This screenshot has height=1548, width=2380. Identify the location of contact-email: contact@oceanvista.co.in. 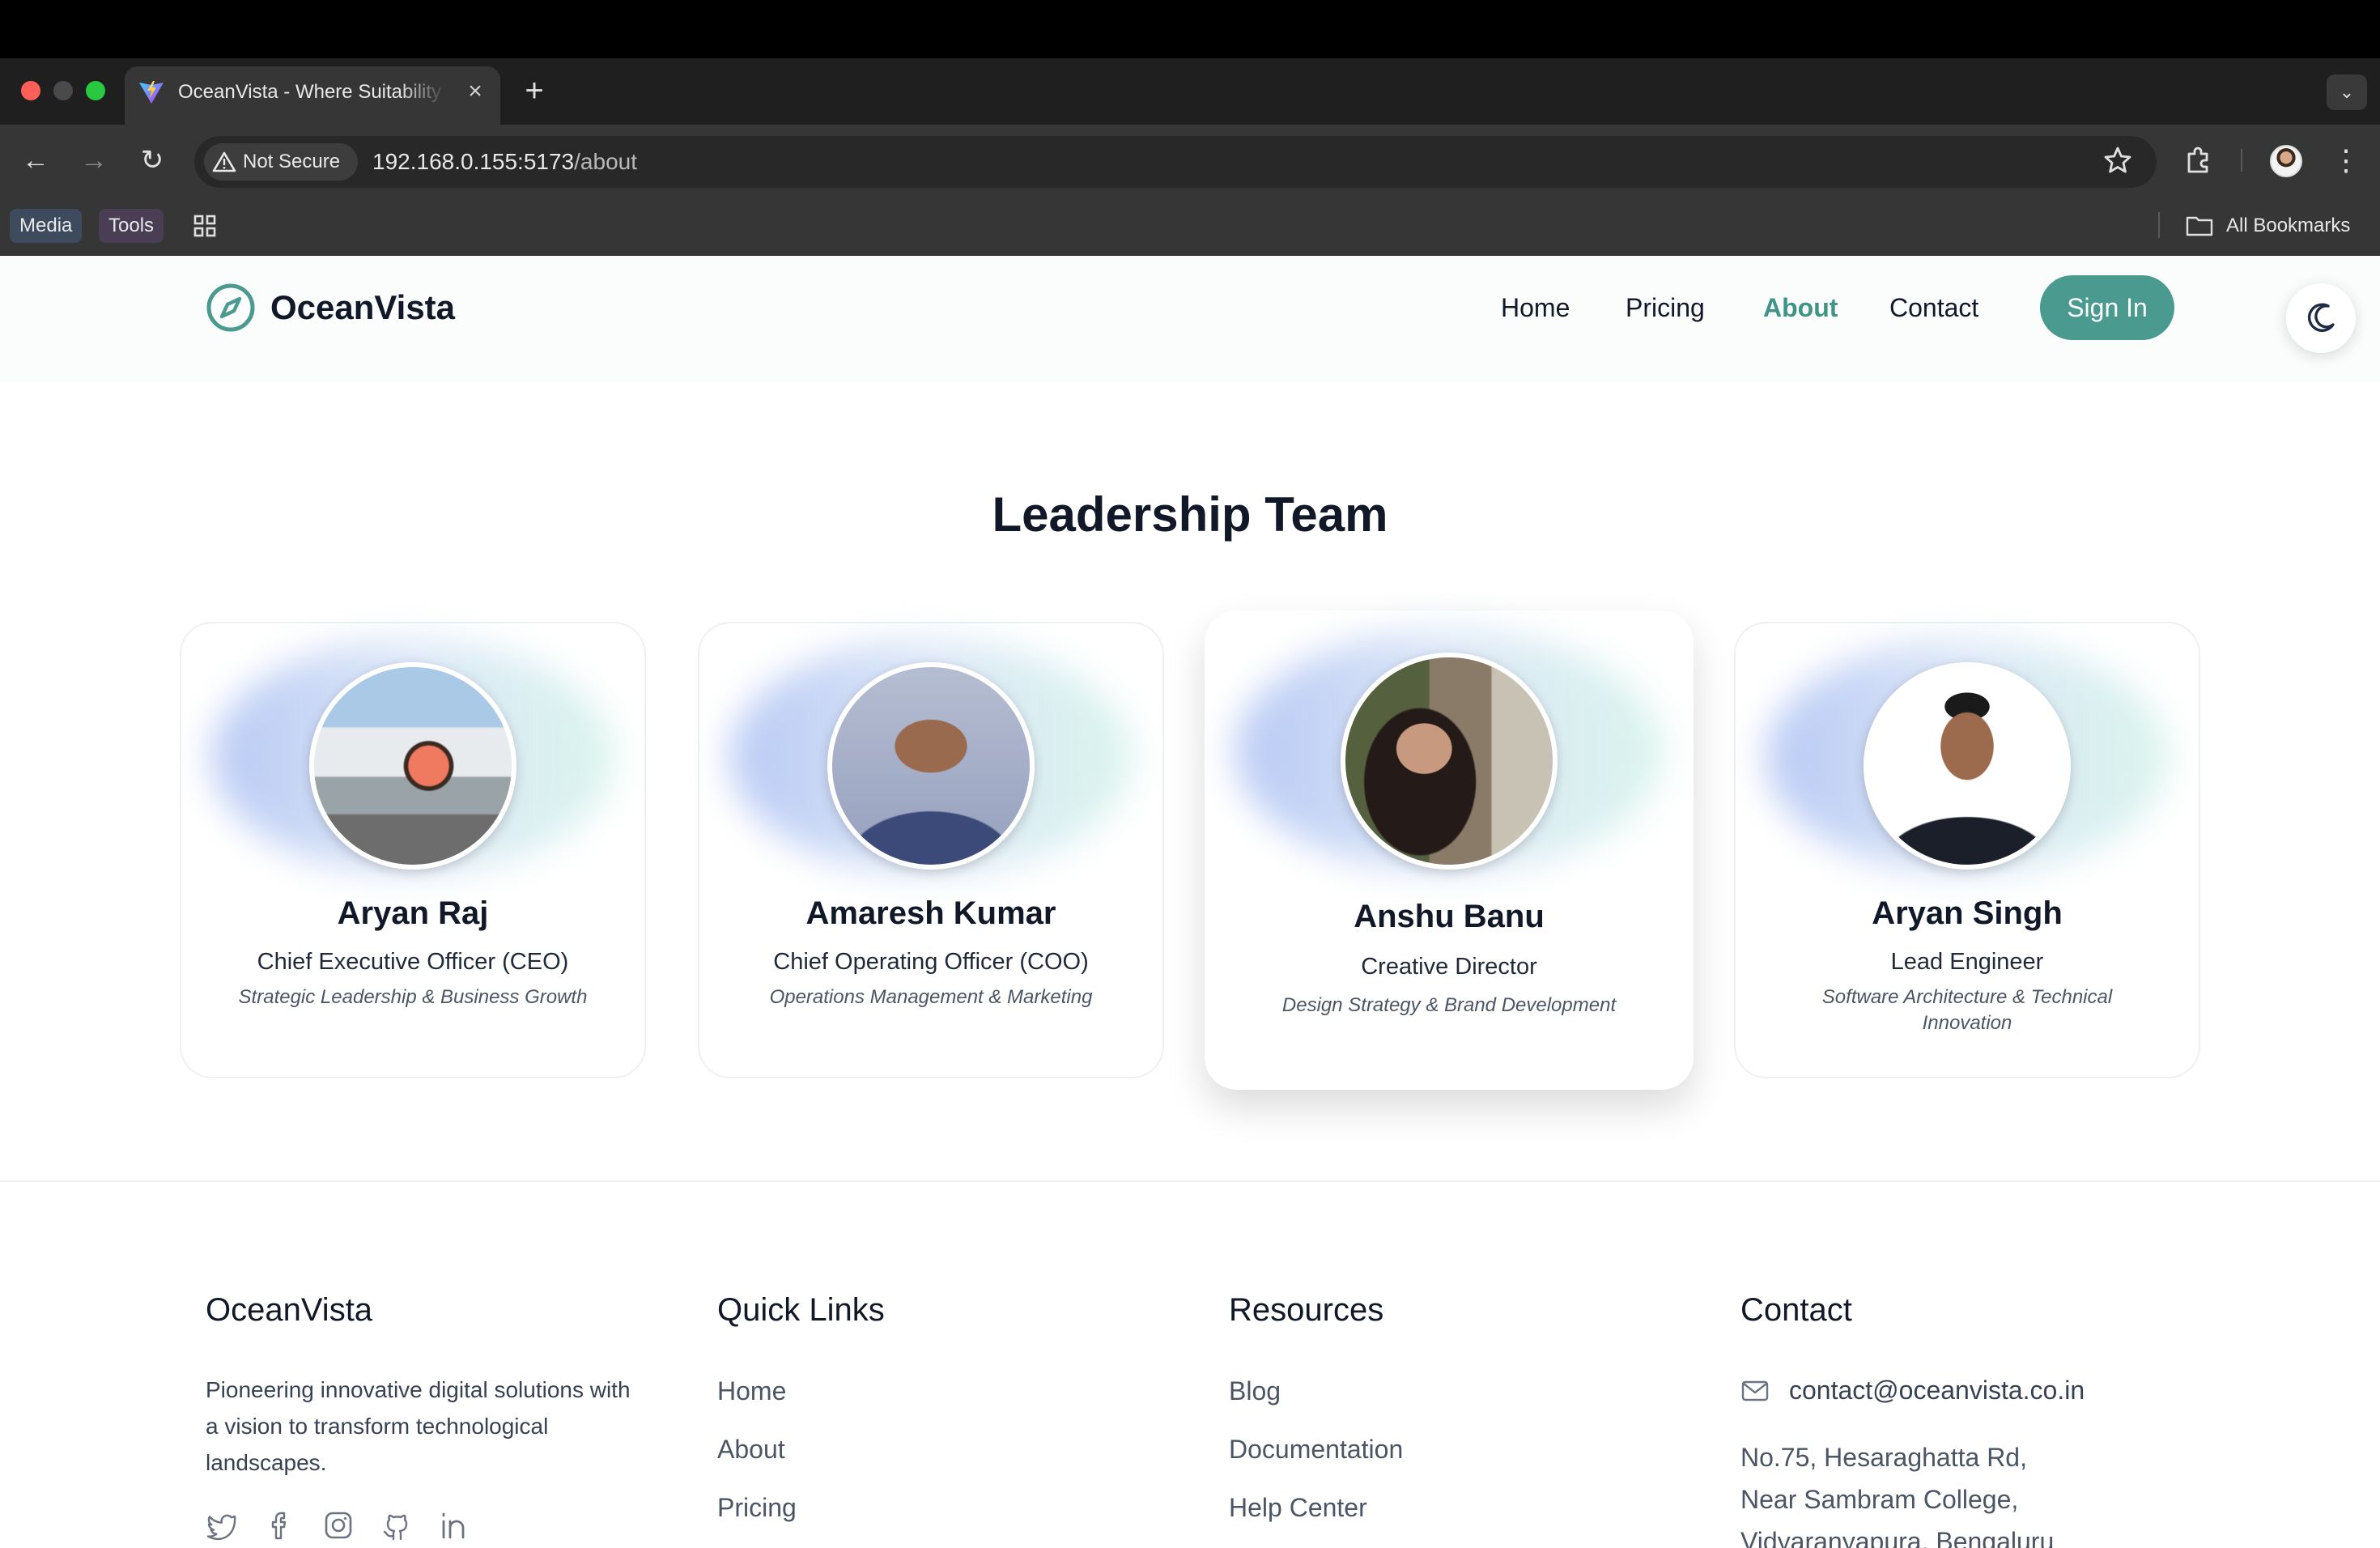
(1937, 1391).